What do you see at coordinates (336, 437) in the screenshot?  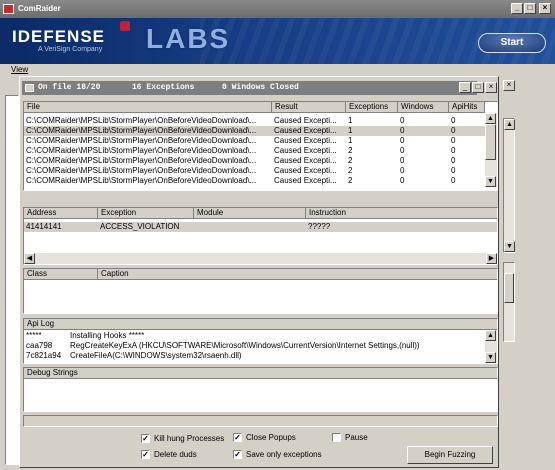 I see `pause-checkbox` at bounding box center [336, 437].